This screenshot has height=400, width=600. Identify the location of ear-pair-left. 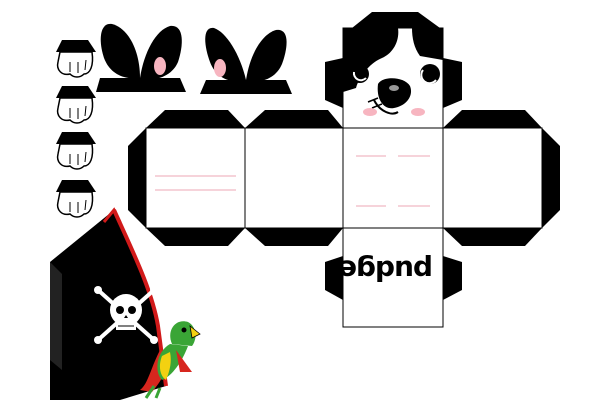
(141, 57).